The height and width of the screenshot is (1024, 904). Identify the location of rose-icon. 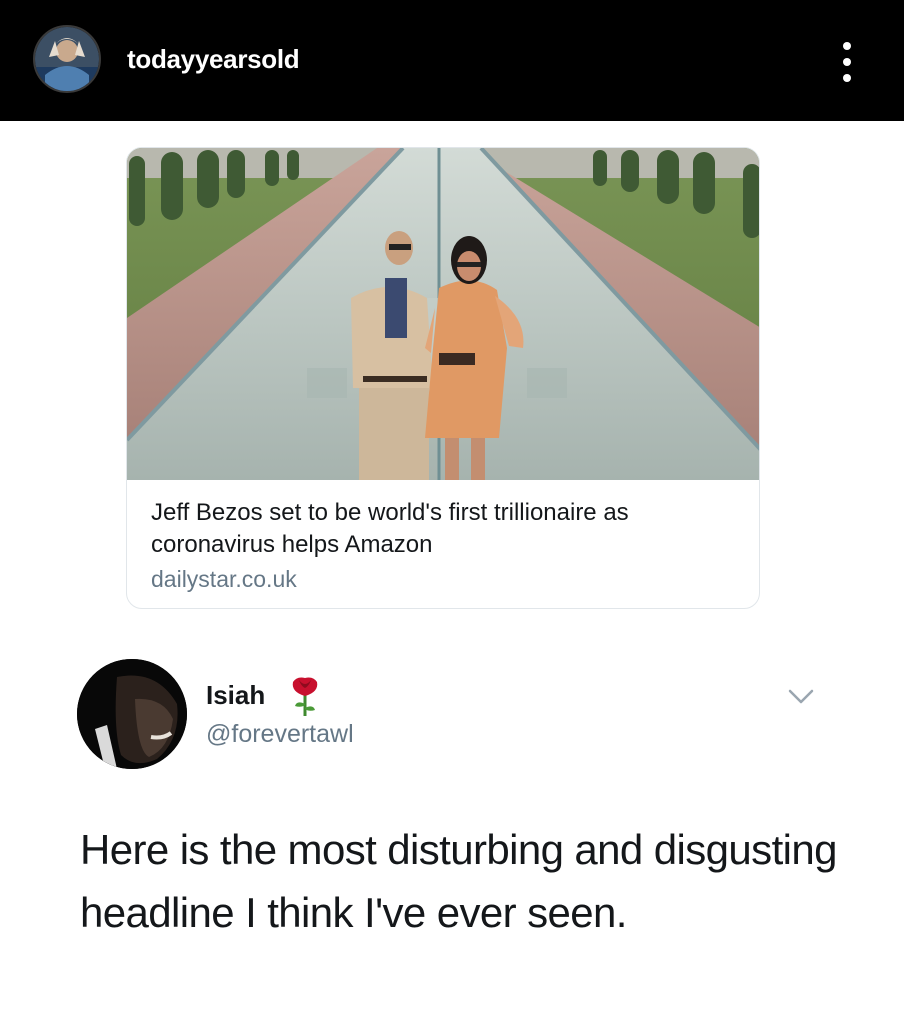
(305, 696).